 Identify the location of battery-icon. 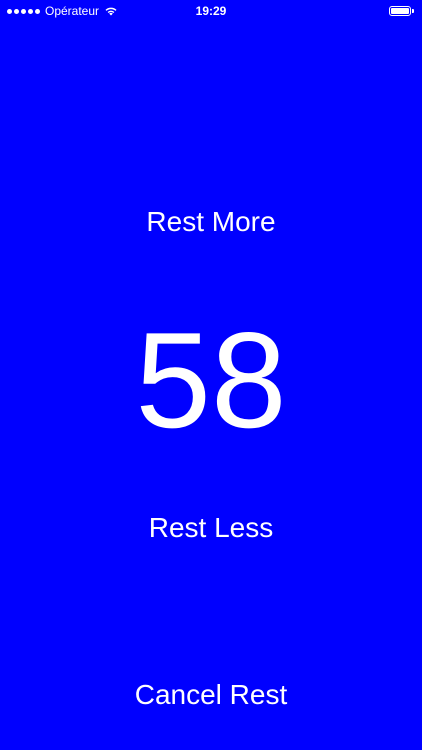
(401, 11).